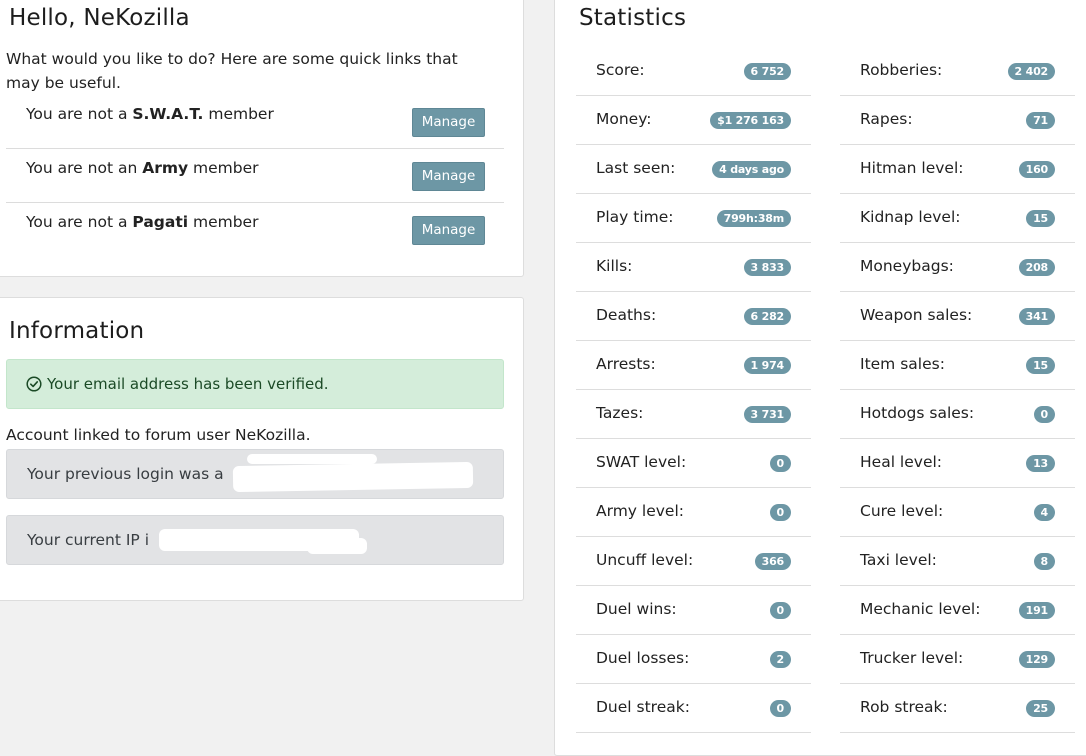 Image resolution: width=1086 pixels, height=756 pixels. What do you see at coordinates (1036, 267) in the screenshot?
I see `stat-value-badge: 208` at bounding box center [1036, 267].